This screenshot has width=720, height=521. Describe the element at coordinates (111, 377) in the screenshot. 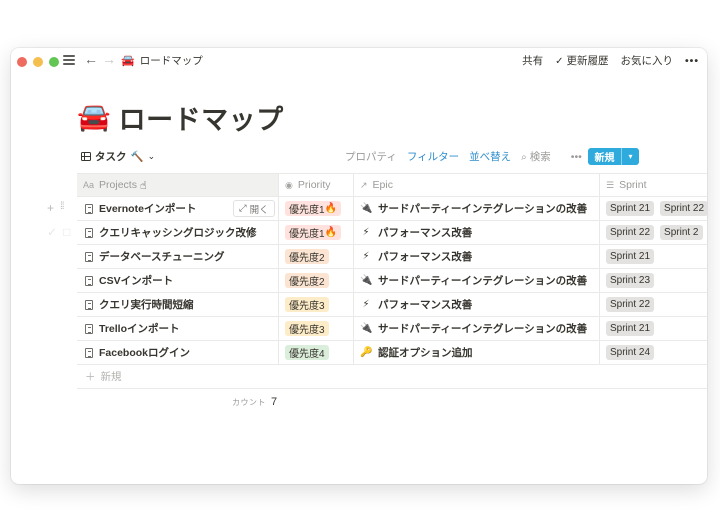

I see `add-row-label: 新規` at that location.